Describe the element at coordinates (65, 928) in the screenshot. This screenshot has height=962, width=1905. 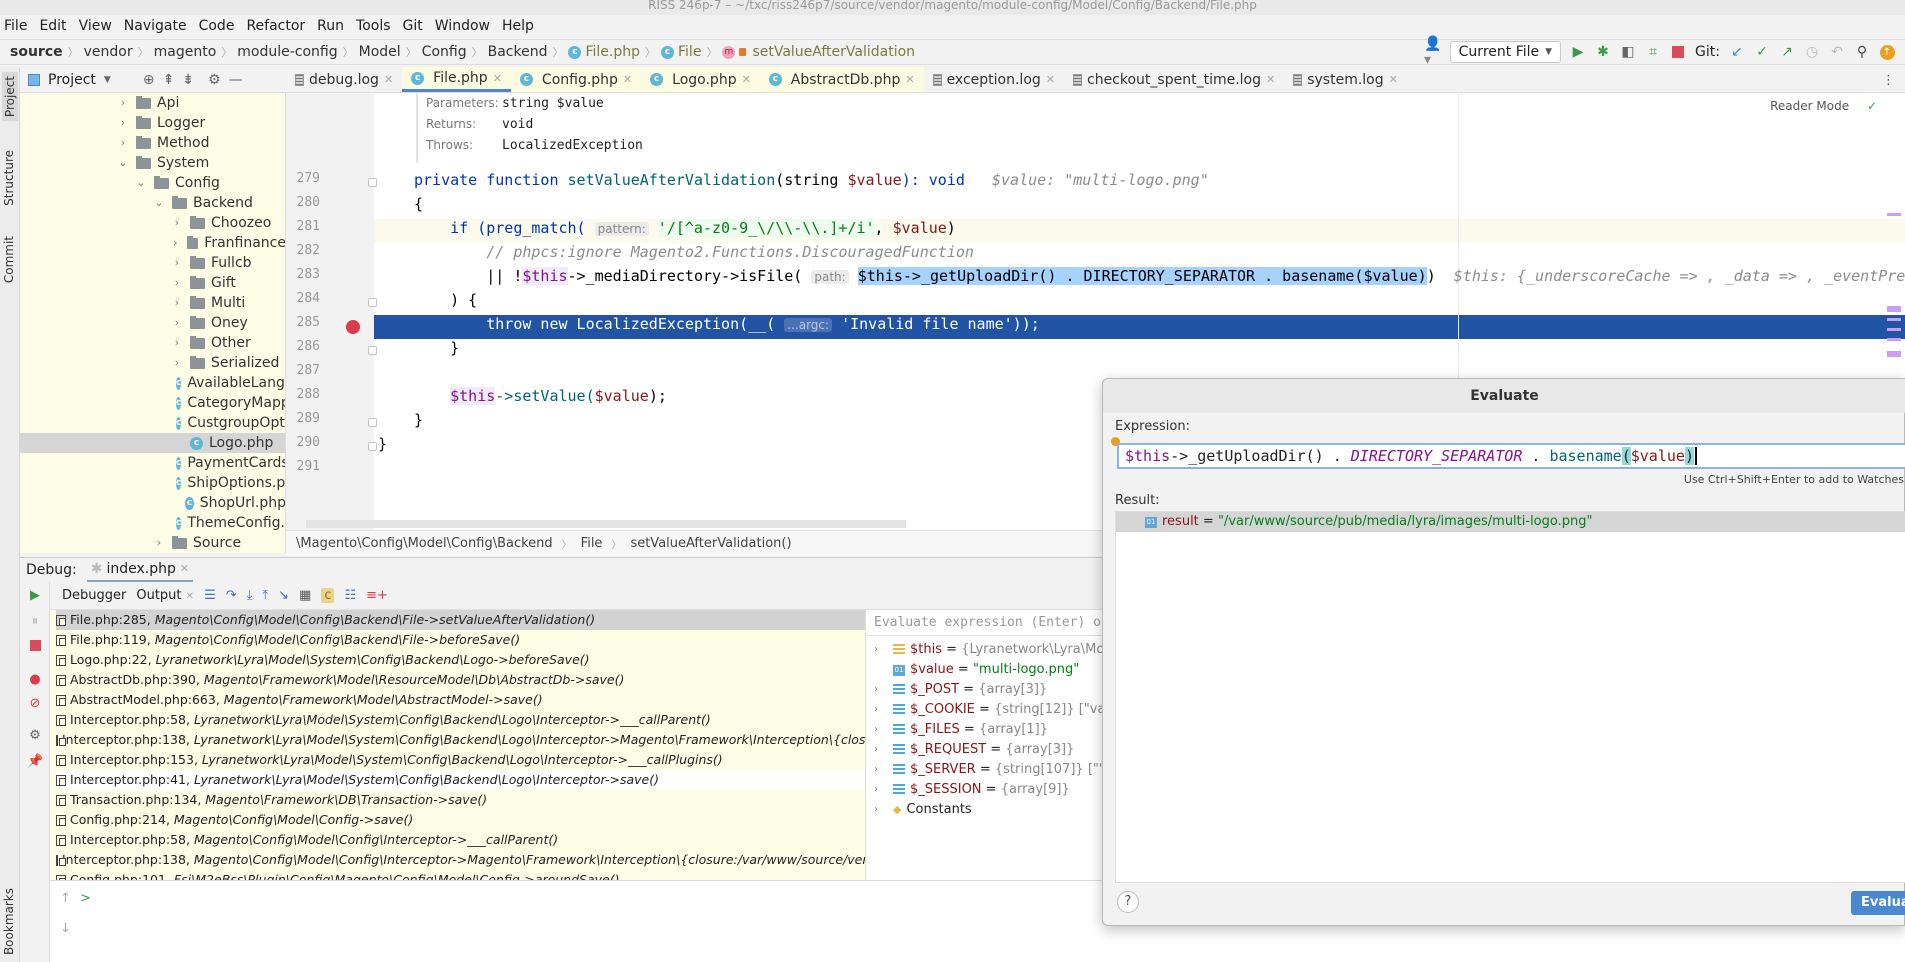
I see `history-down-icon: ↓` at that location.